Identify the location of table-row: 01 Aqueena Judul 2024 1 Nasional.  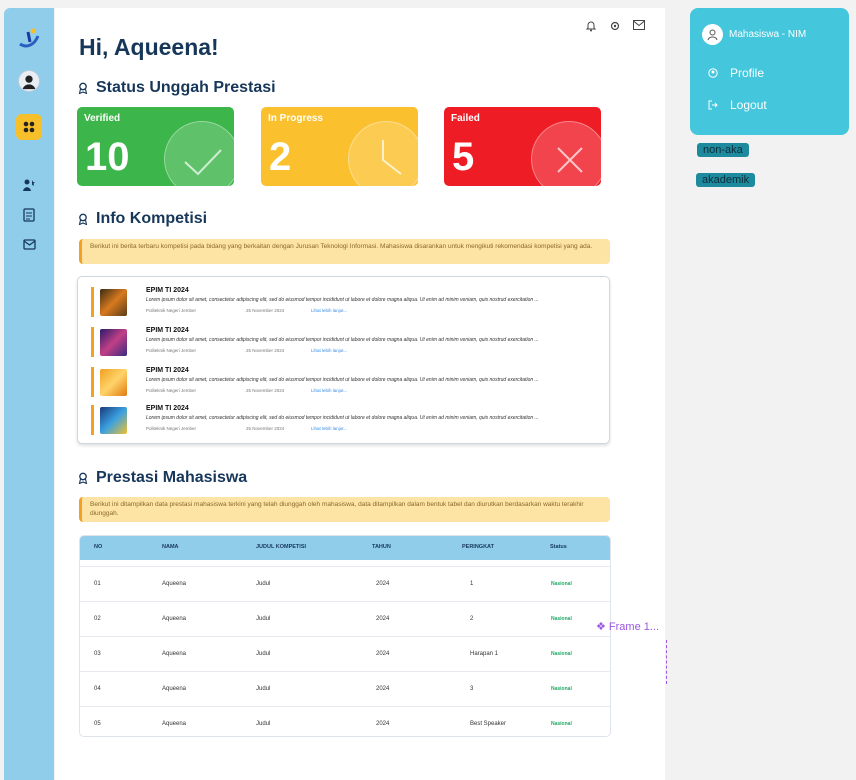
(345, 583).